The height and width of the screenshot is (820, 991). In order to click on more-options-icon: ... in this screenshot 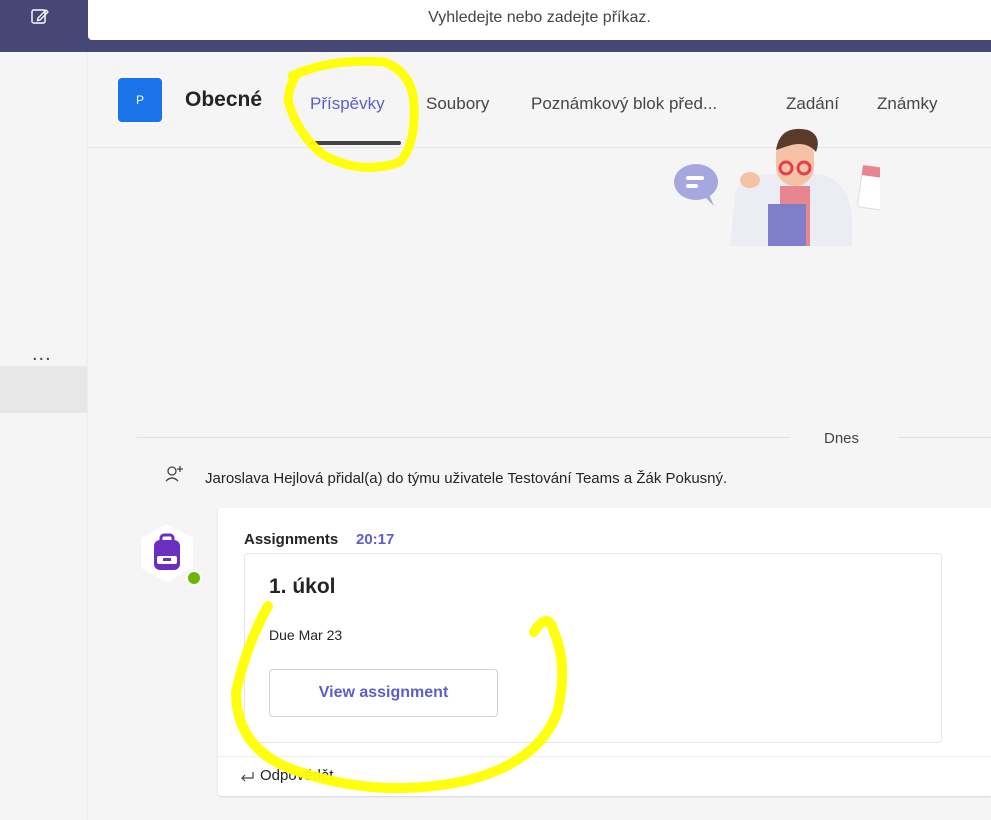, I will do `click(42, 354)`.